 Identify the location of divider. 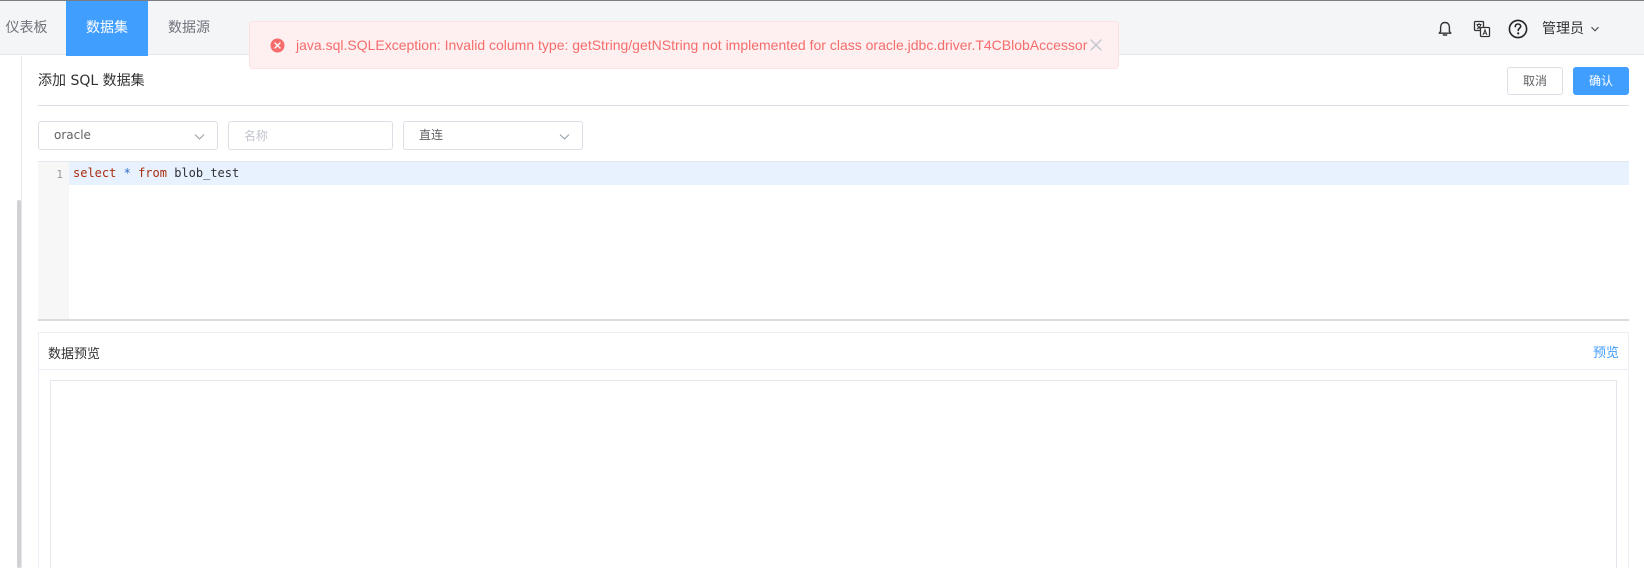
(833, 105).